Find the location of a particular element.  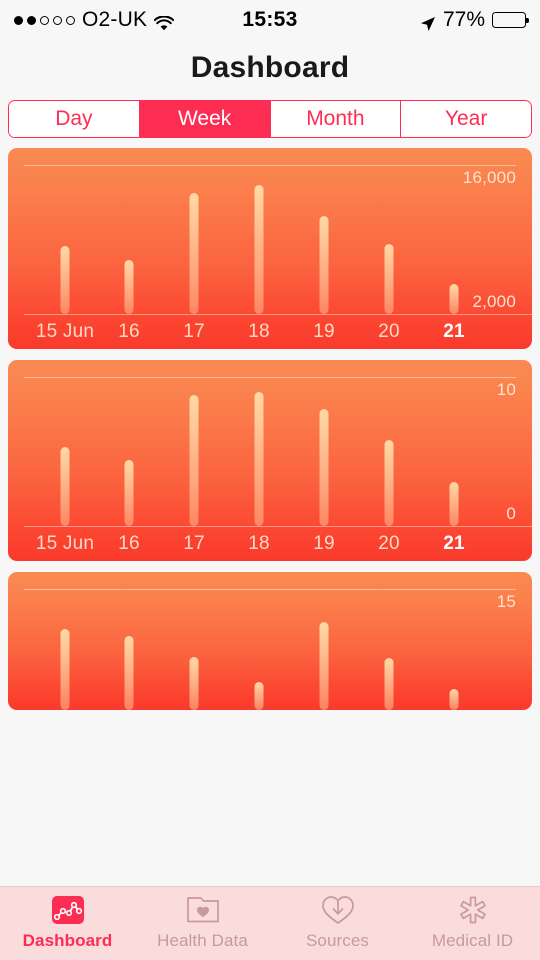

segment-month: Month is located at coordinates (336, 119).